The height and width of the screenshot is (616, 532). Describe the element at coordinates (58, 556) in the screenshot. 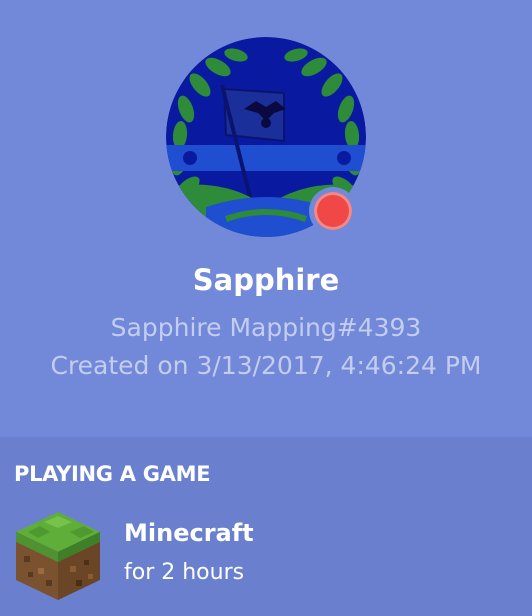

I see `grass-block-icon` at that location.